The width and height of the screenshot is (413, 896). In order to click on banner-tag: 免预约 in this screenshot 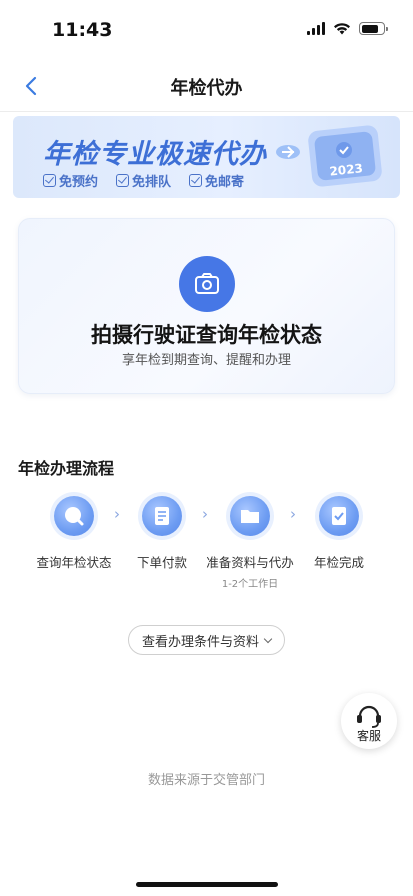, I will do `click(70, 180)`.